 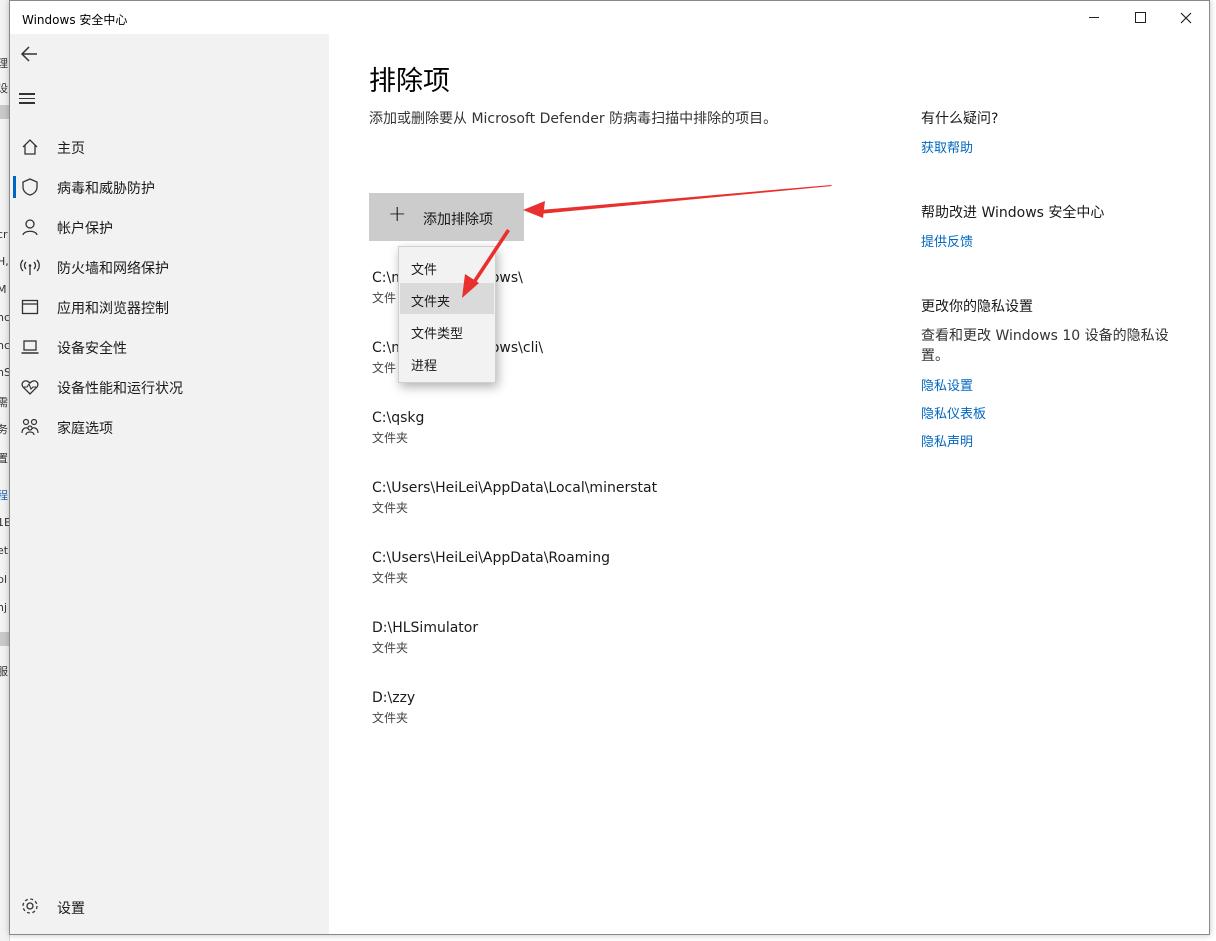 What do you see at coordinates (4, 234) in the screenshot?
I see `bg-fragment: cr` at bounding box center [4, 234].